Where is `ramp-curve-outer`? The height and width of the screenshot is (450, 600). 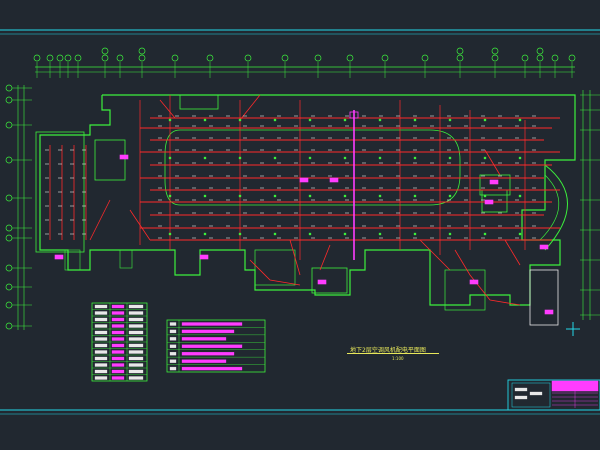
ramp-curve-outer is located at coordinates (556, 207).